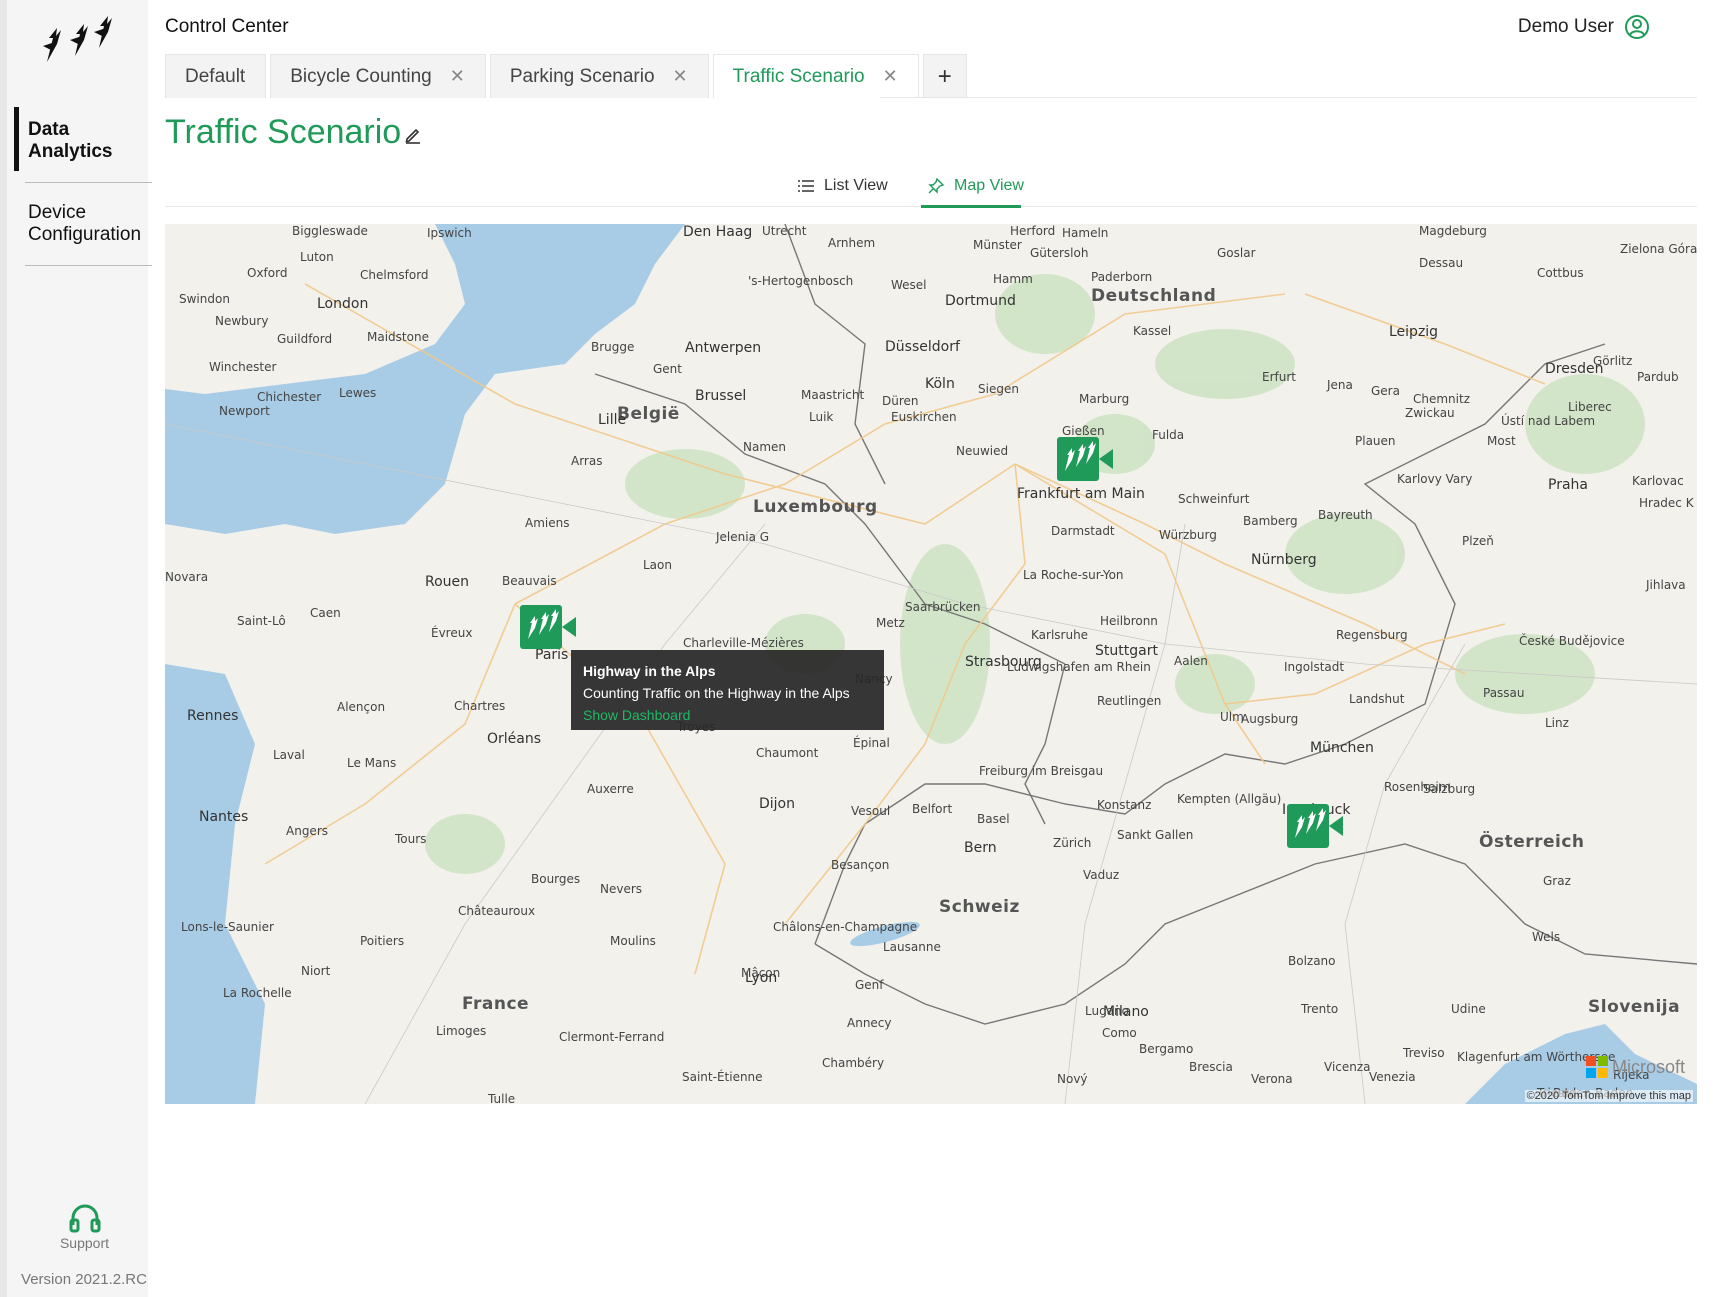 This screenshot has width=1725, height=1297. Describe the element at coordinates (743, 537) in the screenshot. I see `map-label-town: Jelenia G` at that location.